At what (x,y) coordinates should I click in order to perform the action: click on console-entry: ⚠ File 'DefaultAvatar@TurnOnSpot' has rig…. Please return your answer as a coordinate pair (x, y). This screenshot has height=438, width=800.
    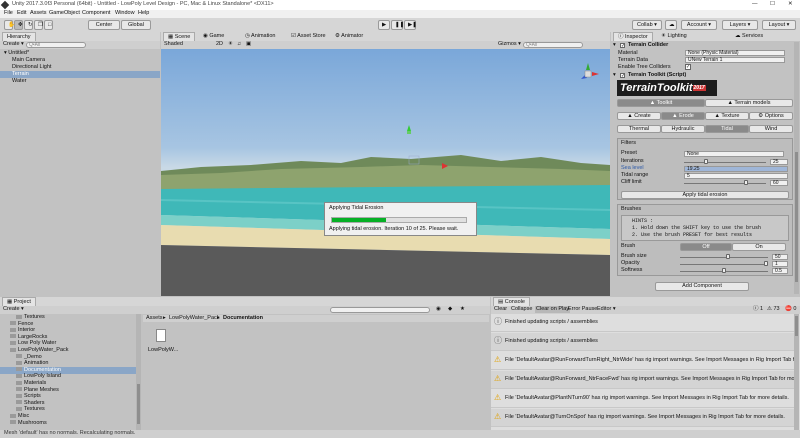
    Looking at the image, I should click on (642, 418).